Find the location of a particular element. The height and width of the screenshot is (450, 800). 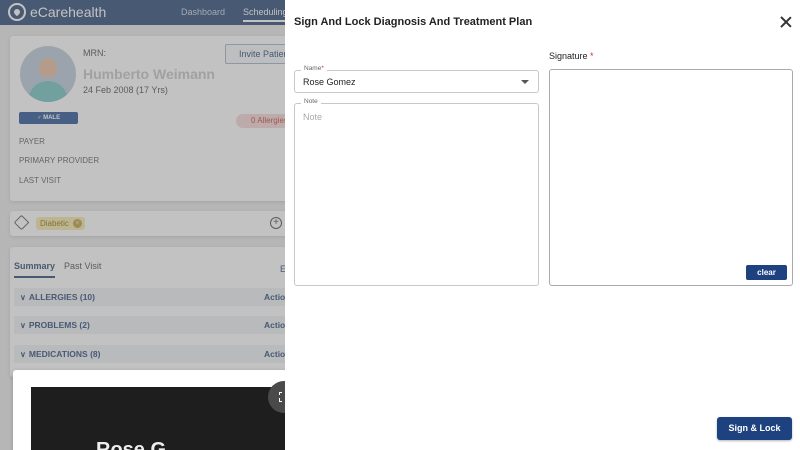

video-participant-name: Rose G is located at coordinates (131, 444).